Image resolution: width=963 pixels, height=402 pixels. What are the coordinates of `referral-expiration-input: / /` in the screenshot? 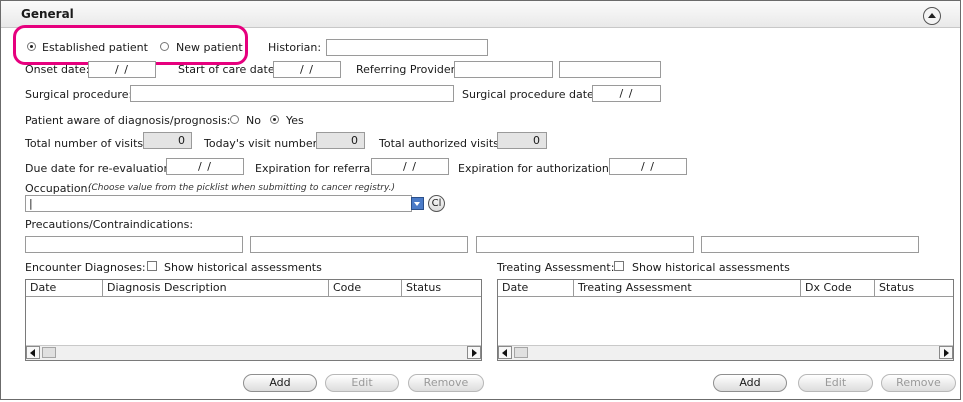 It's located at (410, 166).